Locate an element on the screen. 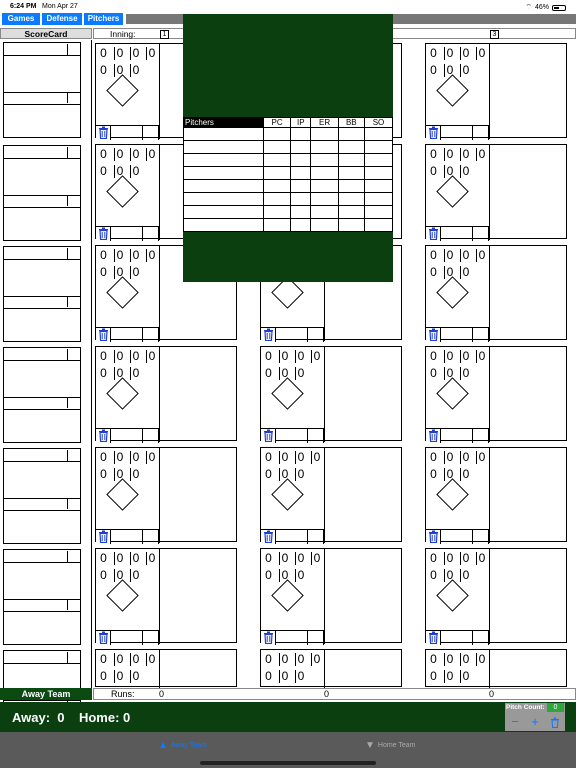 The width and height of the screenshot is (576, 768). inning-number: 3 is located at coordinates (494, 34).